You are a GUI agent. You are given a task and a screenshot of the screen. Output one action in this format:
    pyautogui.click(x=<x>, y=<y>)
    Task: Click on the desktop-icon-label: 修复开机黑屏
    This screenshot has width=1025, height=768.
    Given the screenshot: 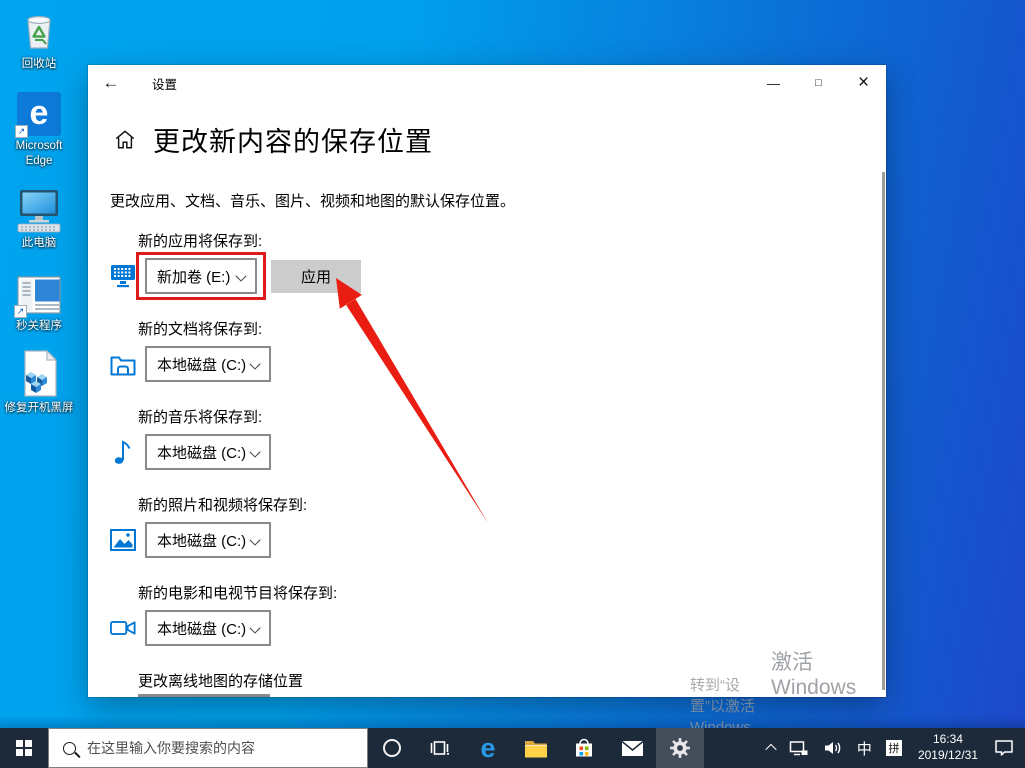 What is the action you would take?
    pyautogui.click(x=39, y=407)
    